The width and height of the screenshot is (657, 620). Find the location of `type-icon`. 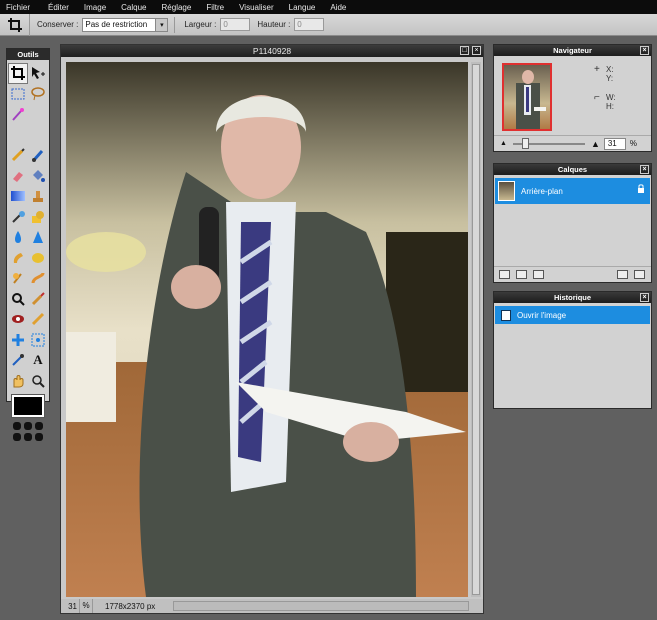

type-icon is located at coordinates (38, 340).